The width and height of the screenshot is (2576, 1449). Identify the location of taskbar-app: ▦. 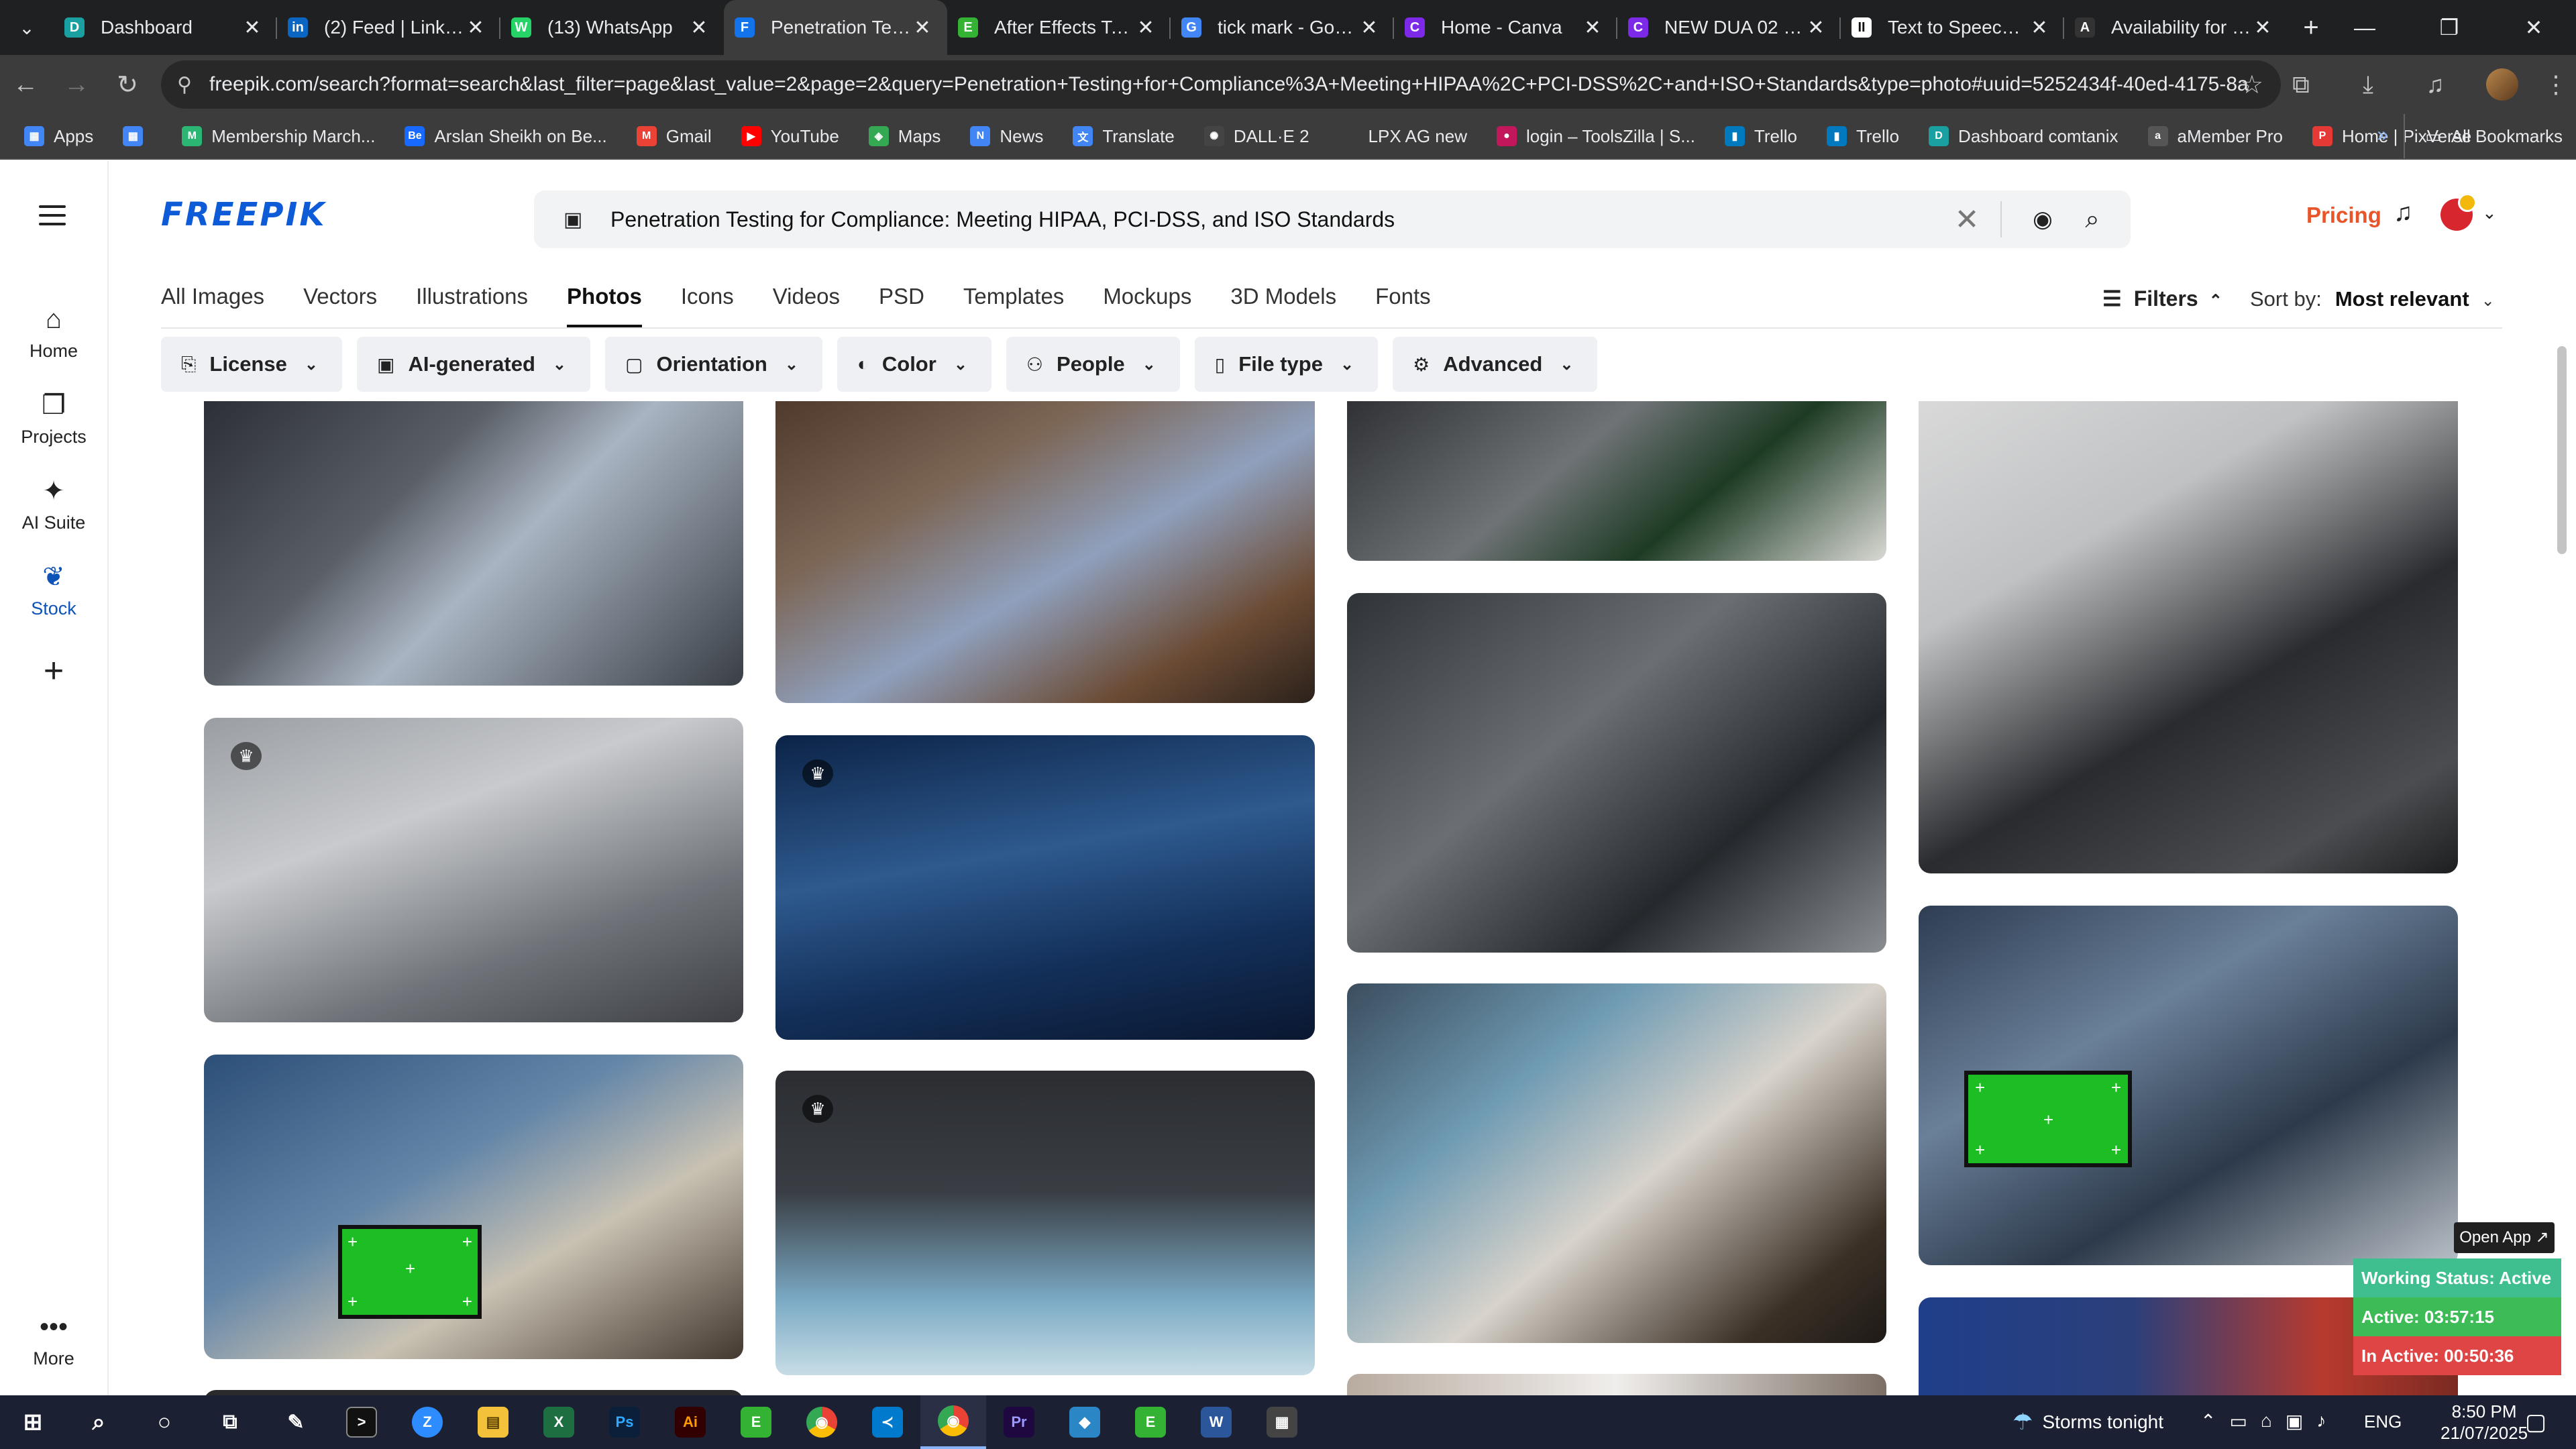
(1282, 1422).